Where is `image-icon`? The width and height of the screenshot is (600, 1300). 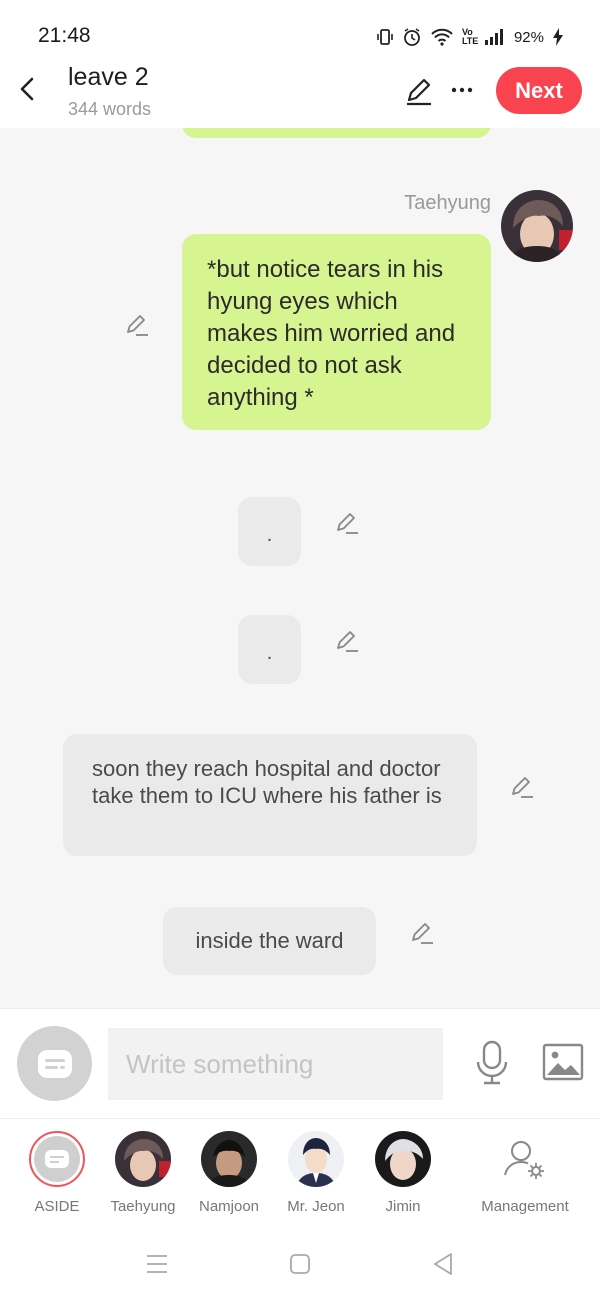
image-icon is located at coordinates (563, 1062).